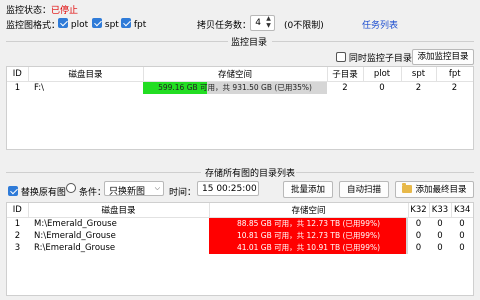  I want to click on cell-dir: N:\Emerald_Grouse, so click(75, 235).